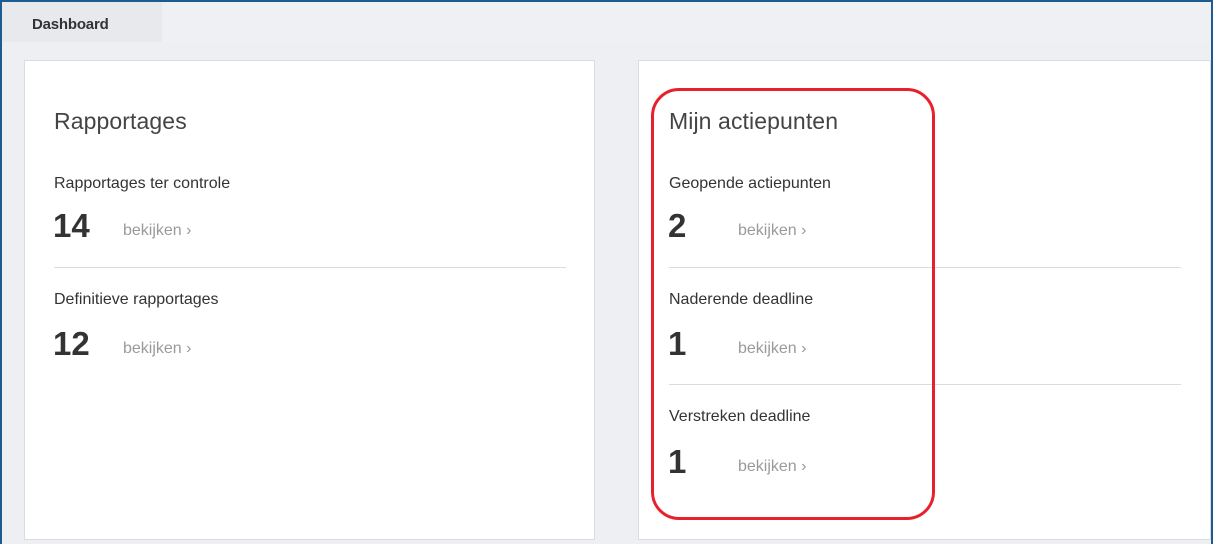  I want to click on open-action-items-label: Geopende actiepunten, so click(750, 183).